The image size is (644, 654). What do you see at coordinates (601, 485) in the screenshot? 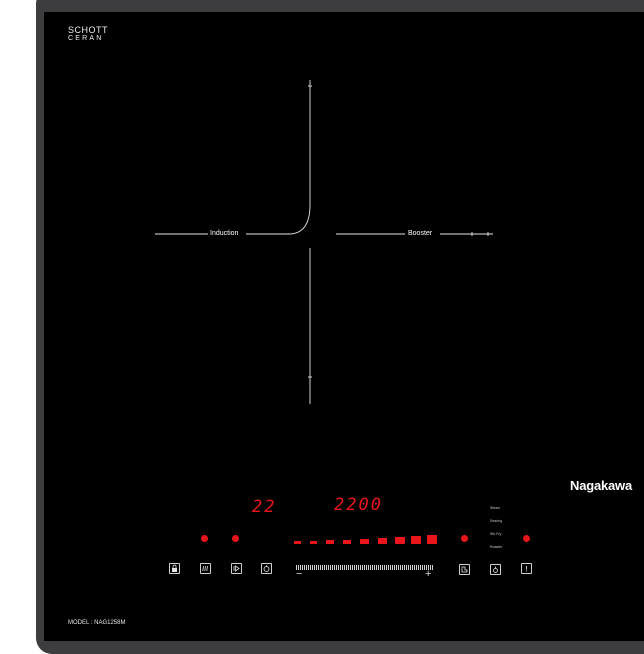
I see `nagakawa-logo: Nagakawa` at bounding box center [601, 485].